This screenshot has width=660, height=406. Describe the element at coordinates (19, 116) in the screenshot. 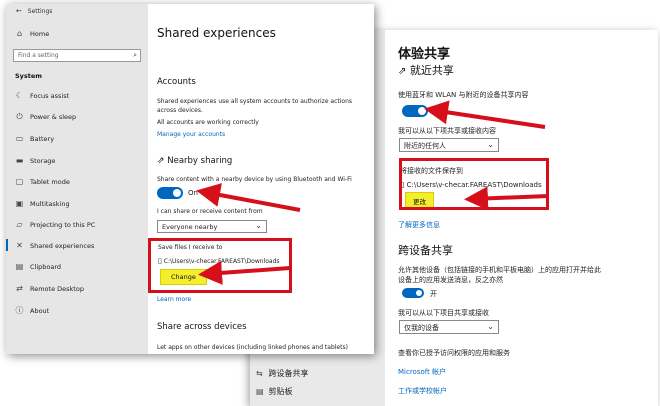

I see `power-icon: ⏻` at that location.